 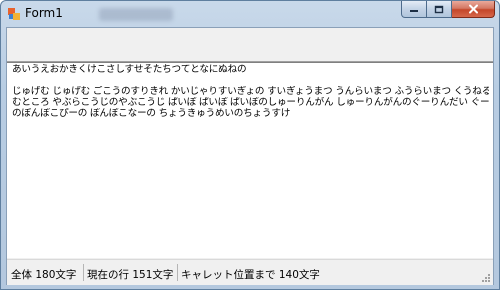 I want to click on blurred-title-region, so click(x=136, y=14).